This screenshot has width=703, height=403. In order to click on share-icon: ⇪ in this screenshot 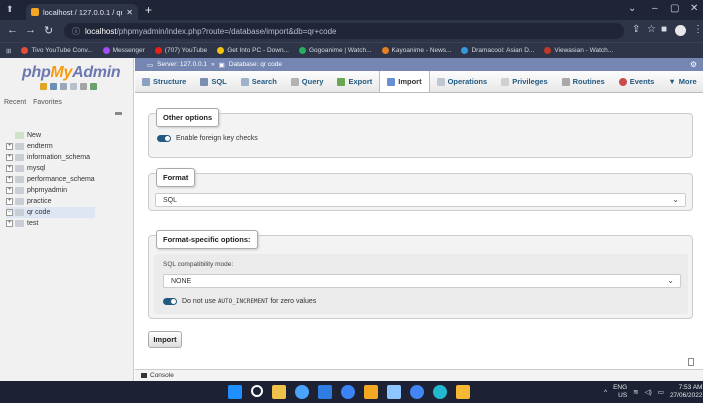, I will do `click(636, 29)`.